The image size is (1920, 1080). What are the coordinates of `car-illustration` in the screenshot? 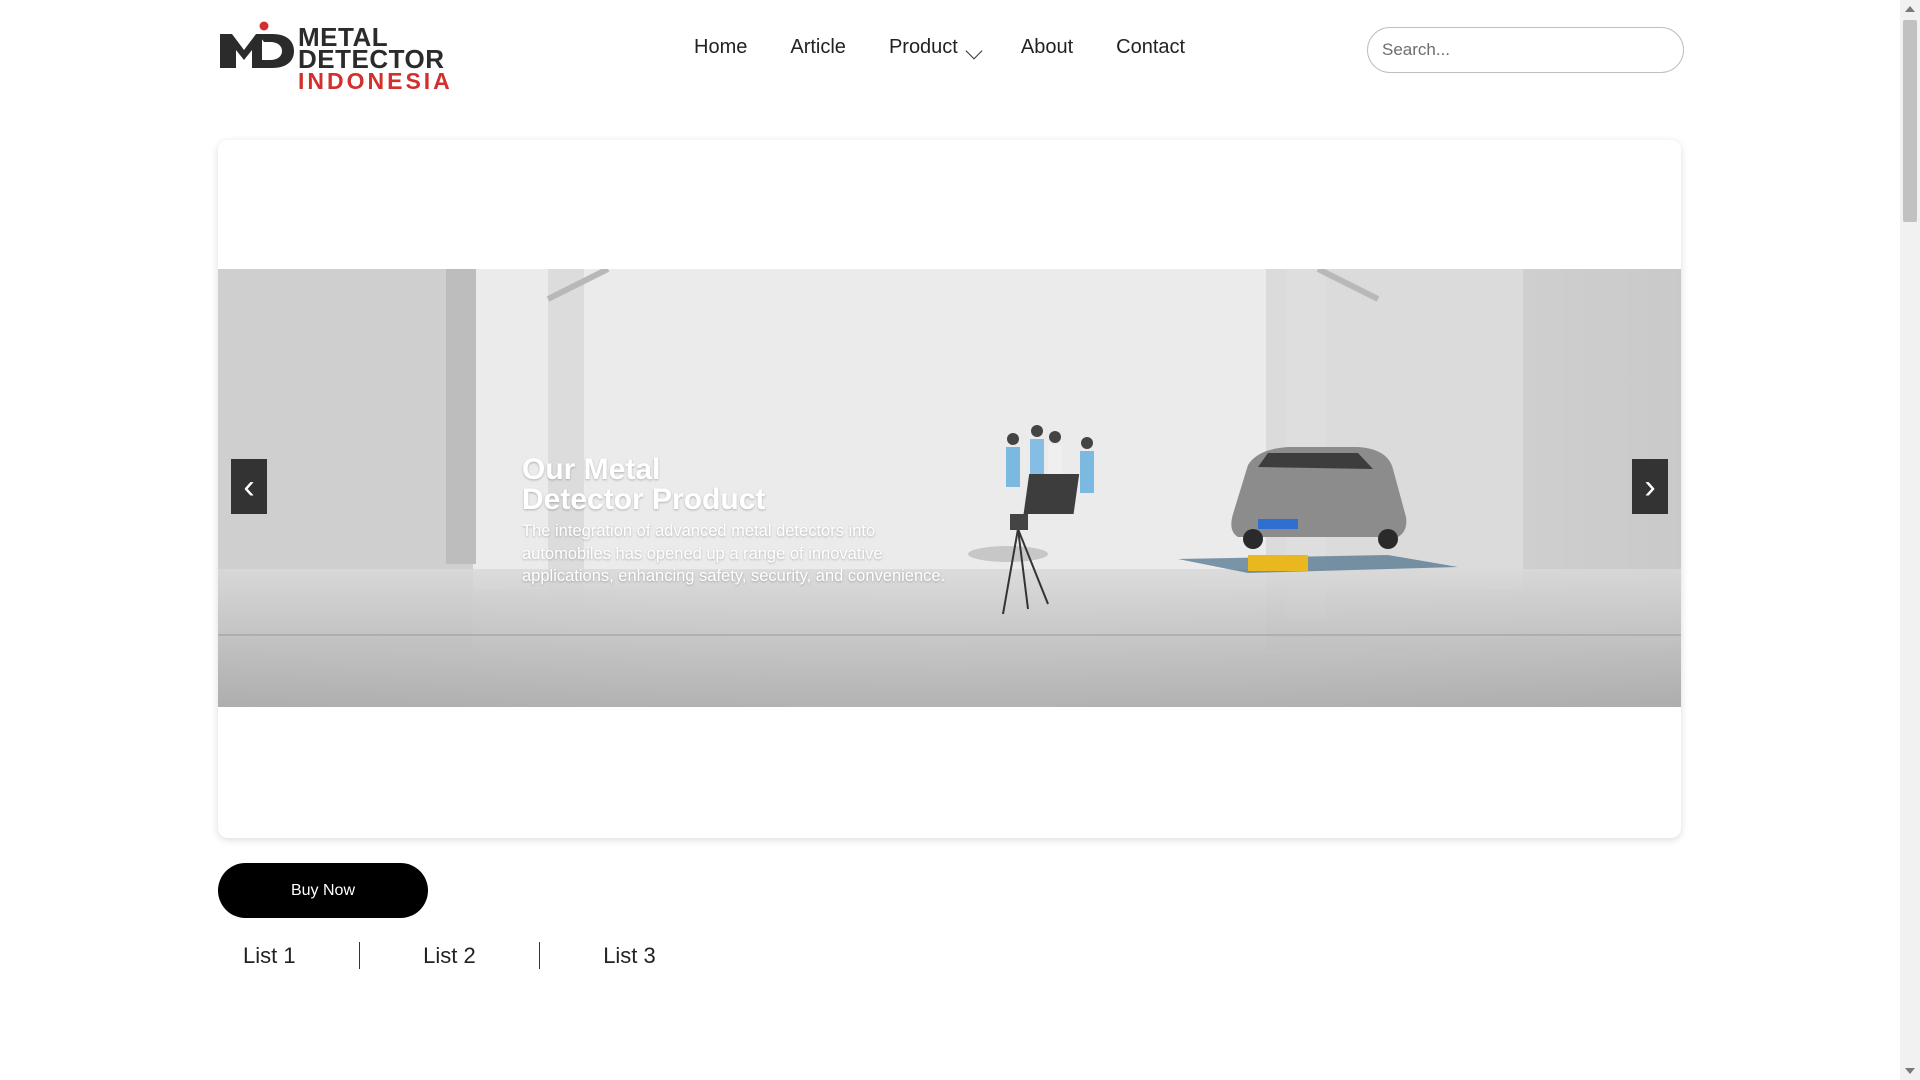 It's located at (1319, 498).